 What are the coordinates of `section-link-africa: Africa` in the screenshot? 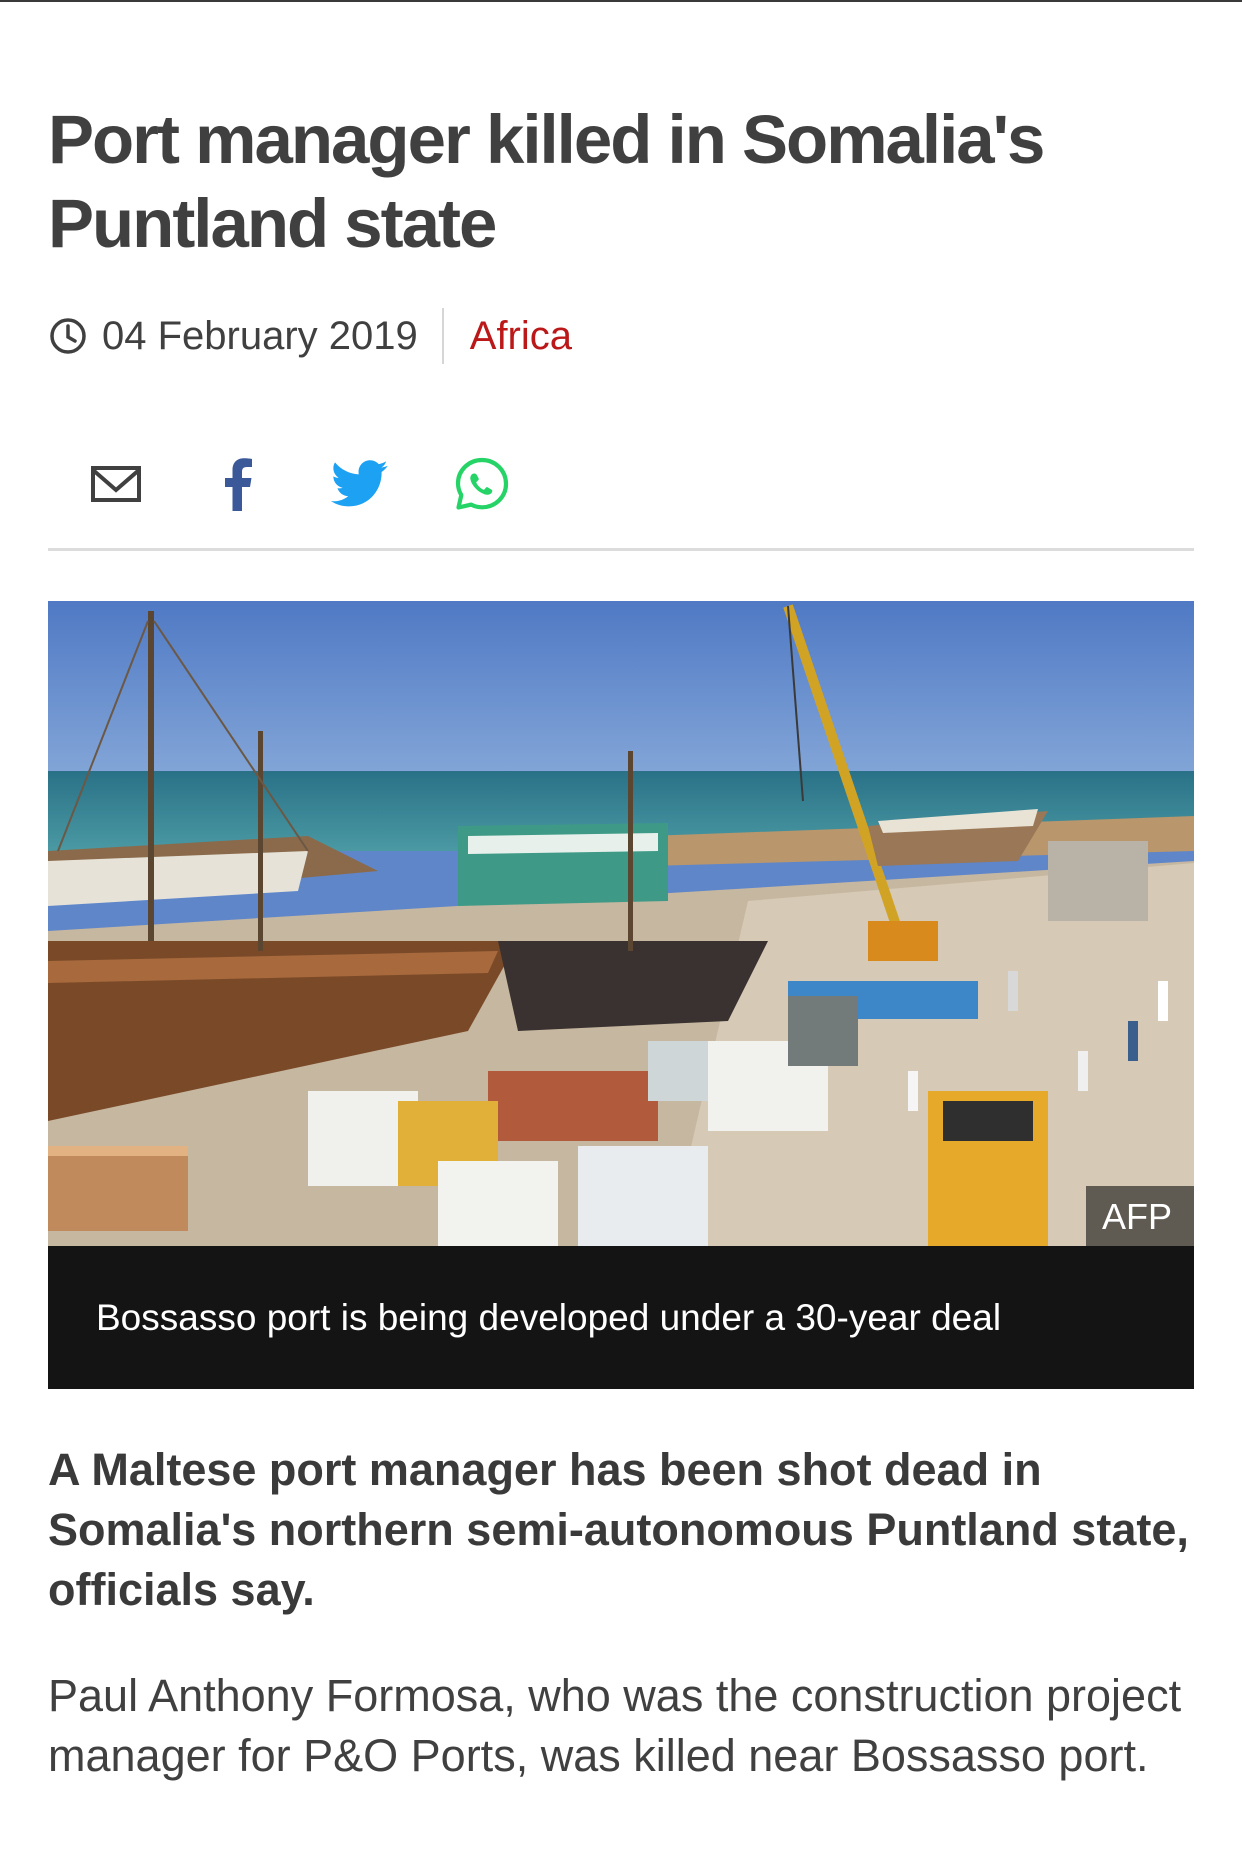 It's located at (521, 336).